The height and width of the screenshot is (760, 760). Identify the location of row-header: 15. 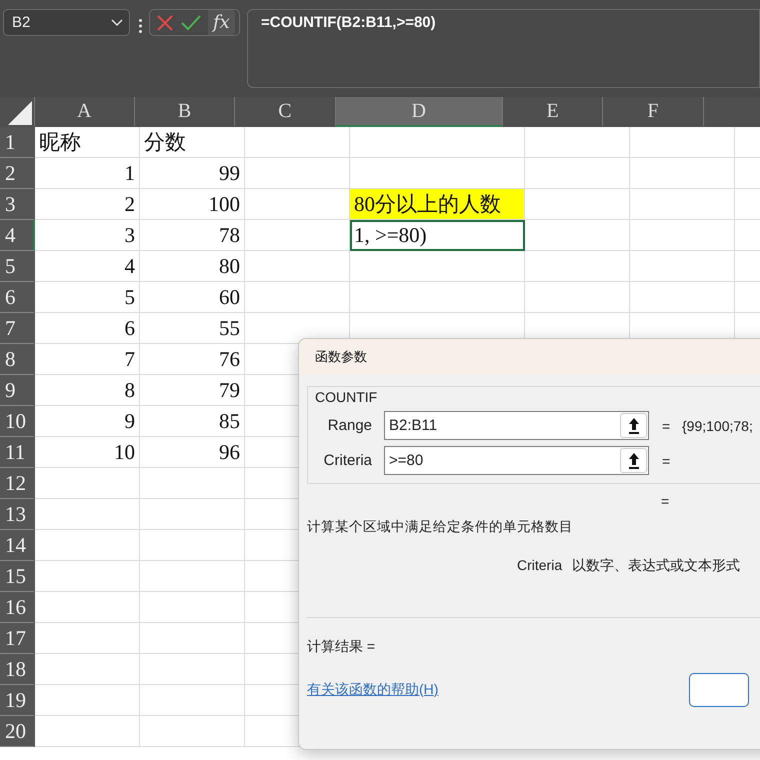
(17, 576).